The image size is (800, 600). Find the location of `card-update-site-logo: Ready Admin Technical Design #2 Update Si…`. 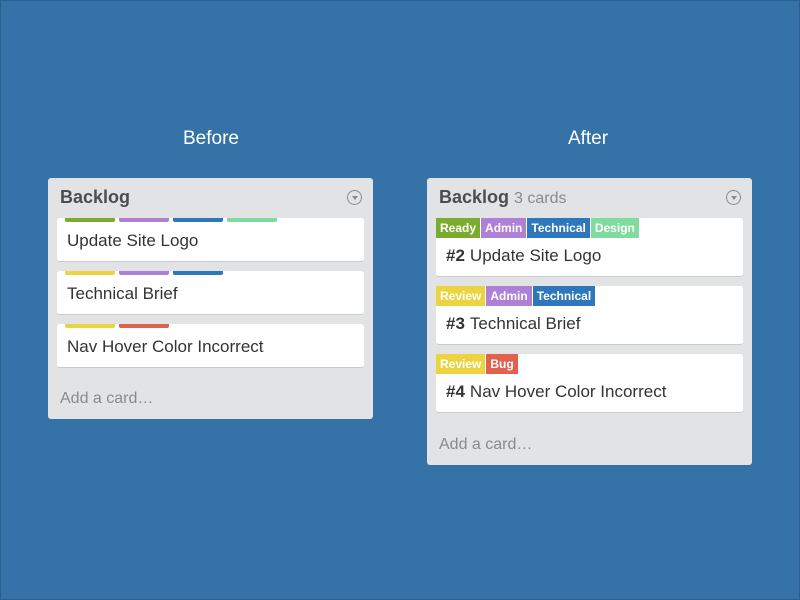

card-update-site-logo: Ready Admin Technical Design #2 Update Si… is located at coordinates (589, 247).